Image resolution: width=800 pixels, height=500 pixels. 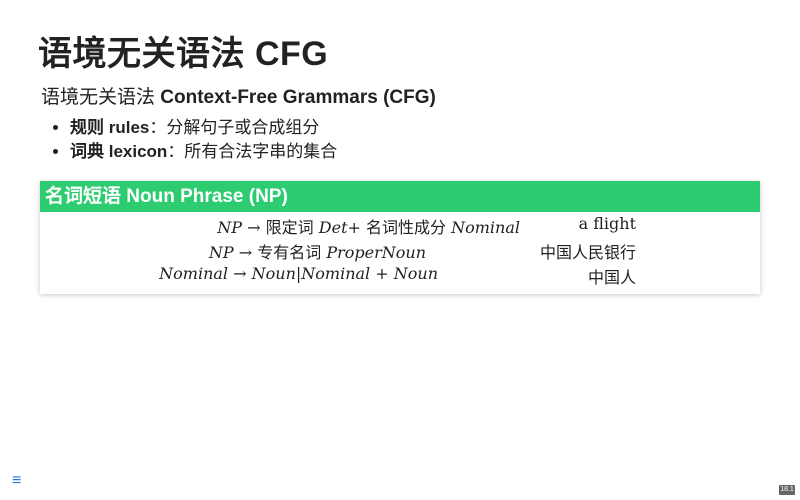 What do you see at coordinates (194, 273) in the screenshot?
I see `rule-lhs: Nominal` at bounding box center [194, 273].